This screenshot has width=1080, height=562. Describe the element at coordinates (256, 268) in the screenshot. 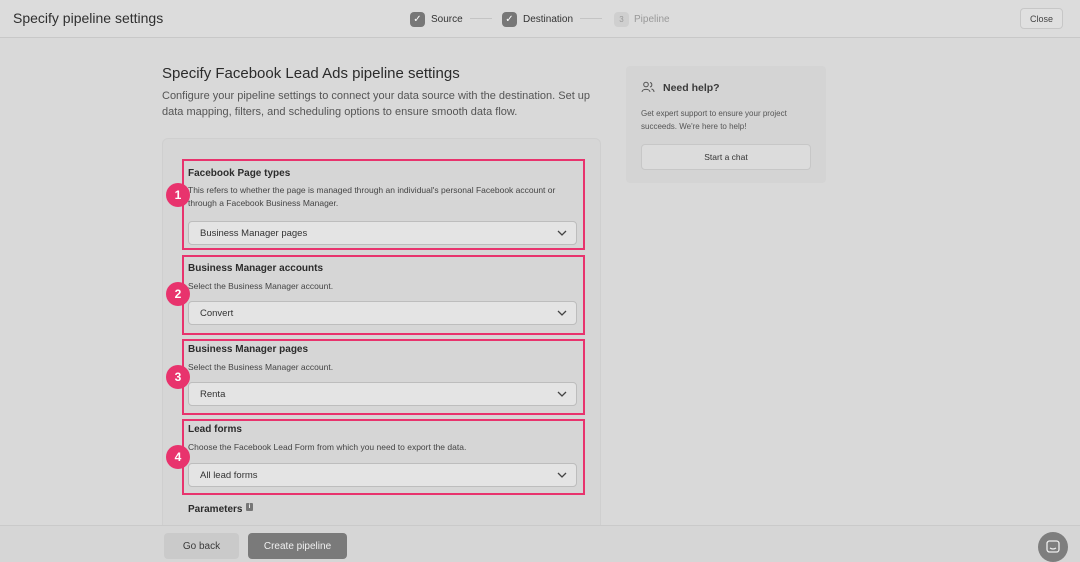

I see `section-title: Business Manager accounts` at that location.